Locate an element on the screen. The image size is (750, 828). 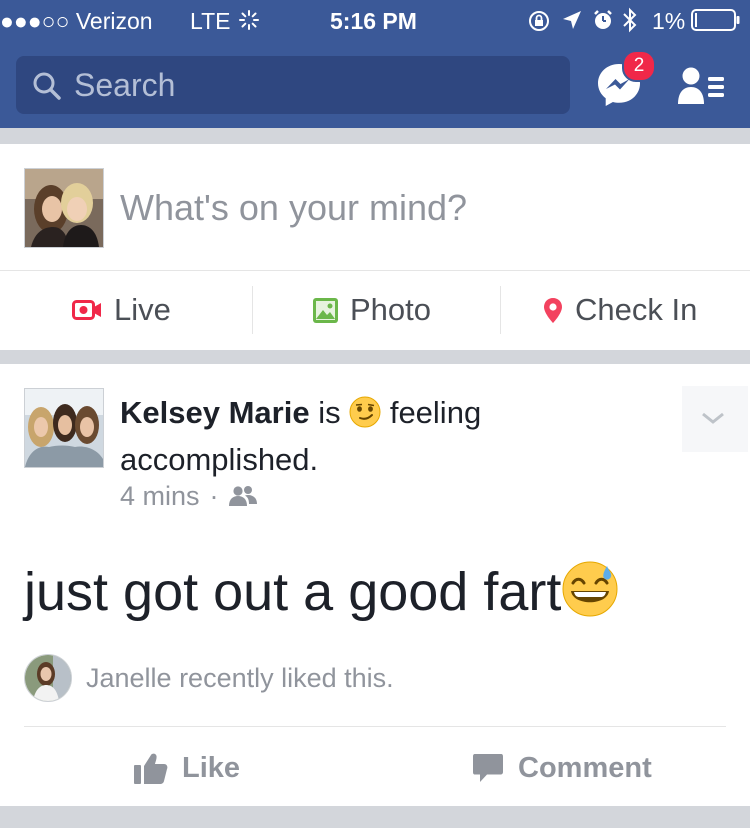
composer-divider is located at coordinates (375, 270).